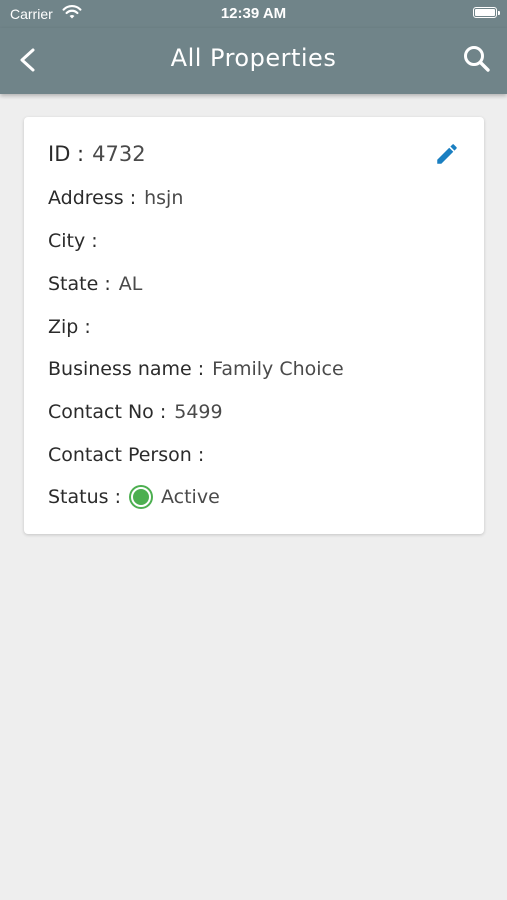 The image size is (507, 900). I want to click on field-contact-no-label: Contact No :, so click(107, 412).